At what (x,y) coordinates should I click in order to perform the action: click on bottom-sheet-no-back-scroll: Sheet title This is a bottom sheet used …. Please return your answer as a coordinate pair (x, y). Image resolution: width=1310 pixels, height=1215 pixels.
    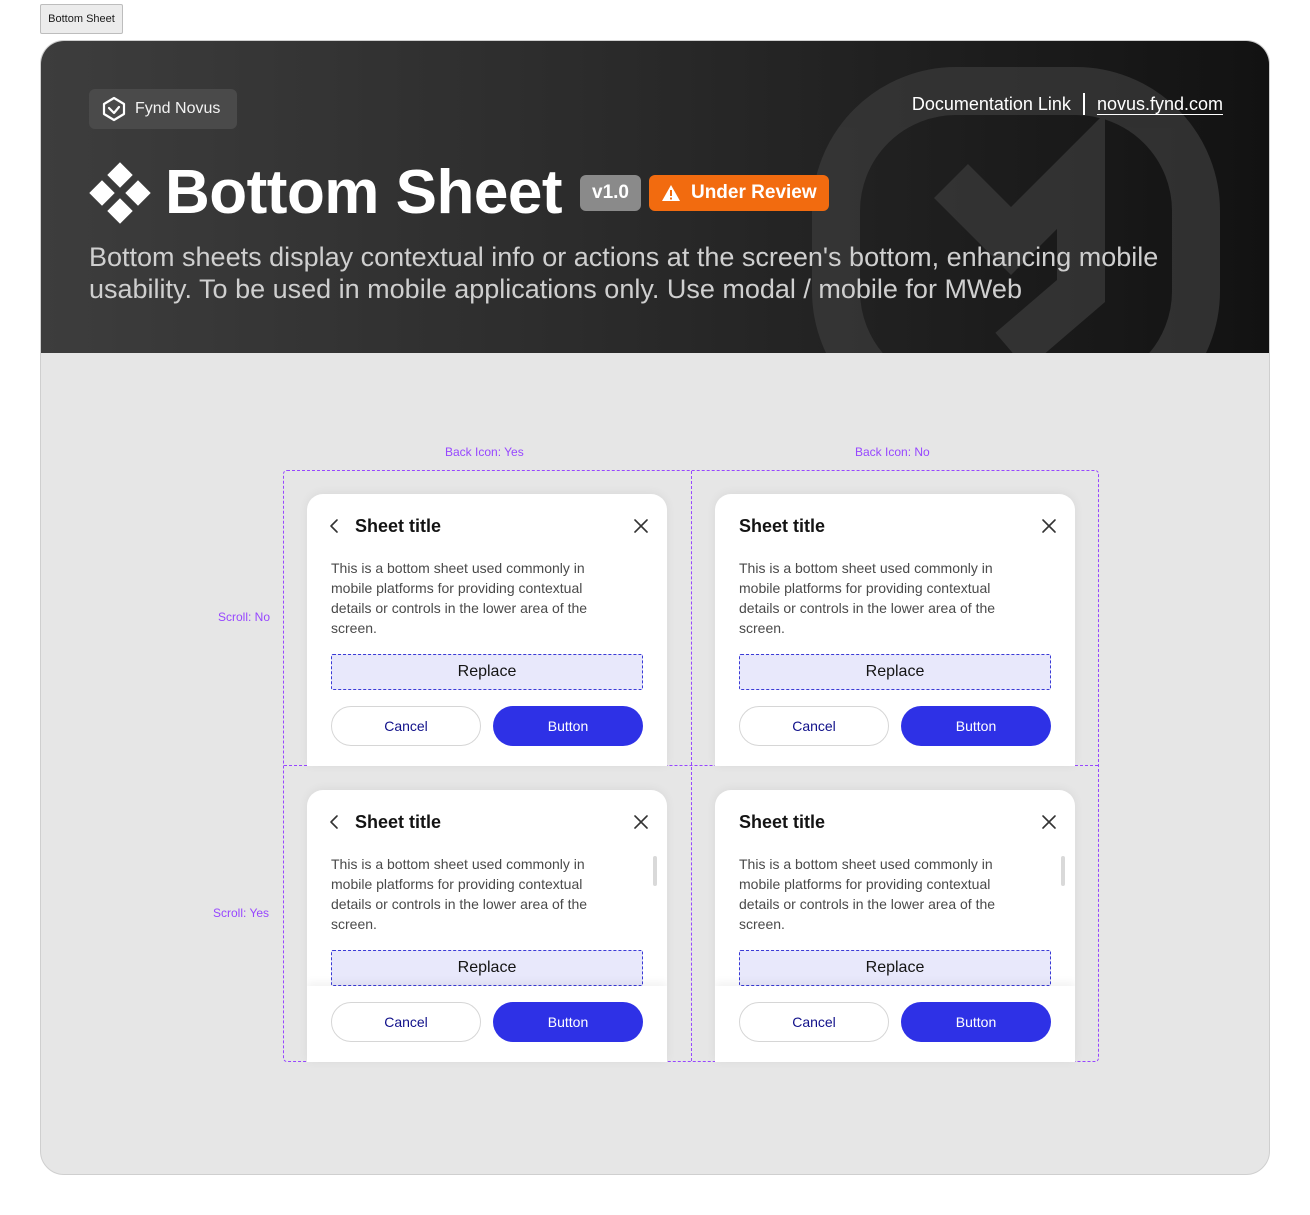
    Looking at the image, I should click on (895, 926).